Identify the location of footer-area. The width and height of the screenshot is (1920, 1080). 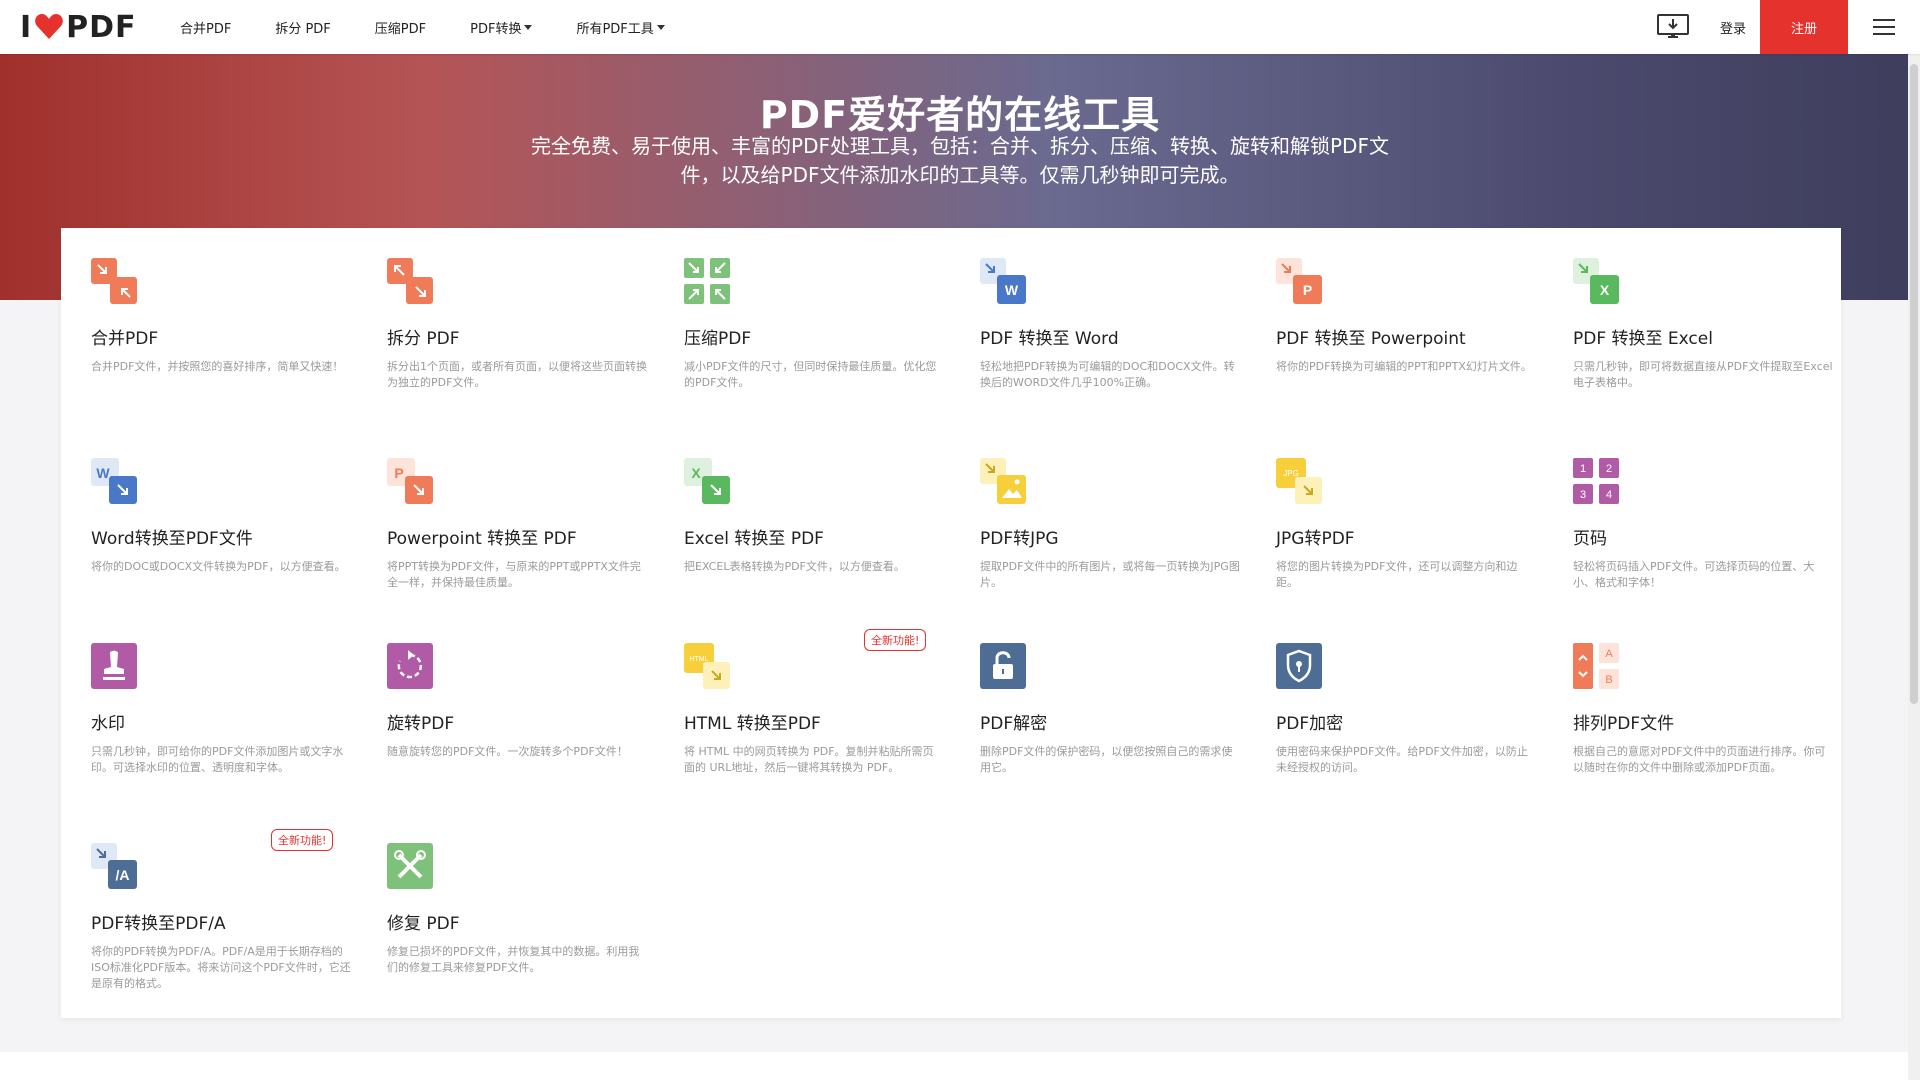
(960, 1066).